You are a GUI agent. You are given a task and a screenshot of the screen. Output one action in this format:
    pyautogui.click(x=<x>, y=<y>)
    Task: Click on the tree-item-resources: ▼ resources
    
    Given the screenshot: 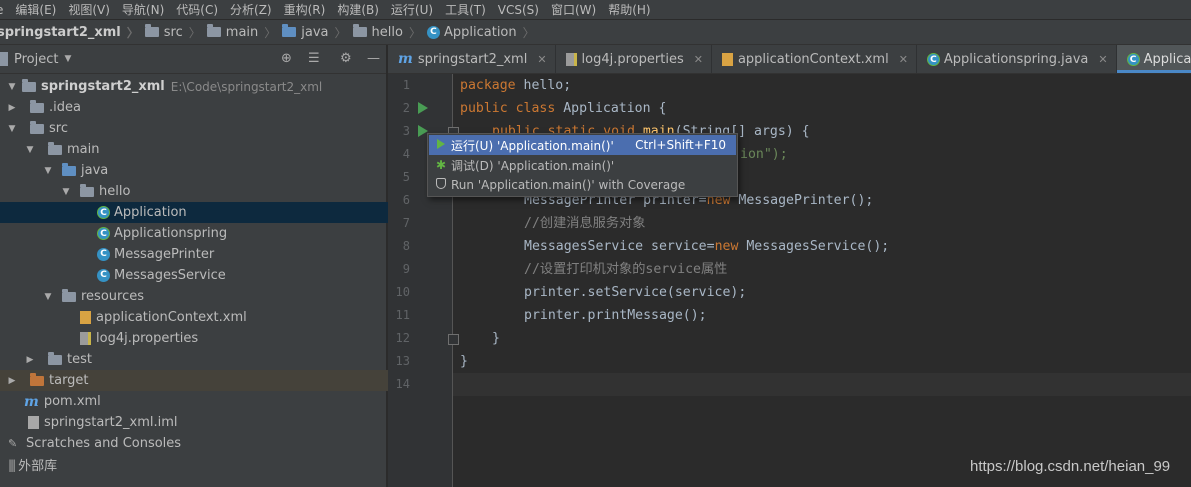 What is the action you would take?
    pyautogui.click(x=214, y=296)
    